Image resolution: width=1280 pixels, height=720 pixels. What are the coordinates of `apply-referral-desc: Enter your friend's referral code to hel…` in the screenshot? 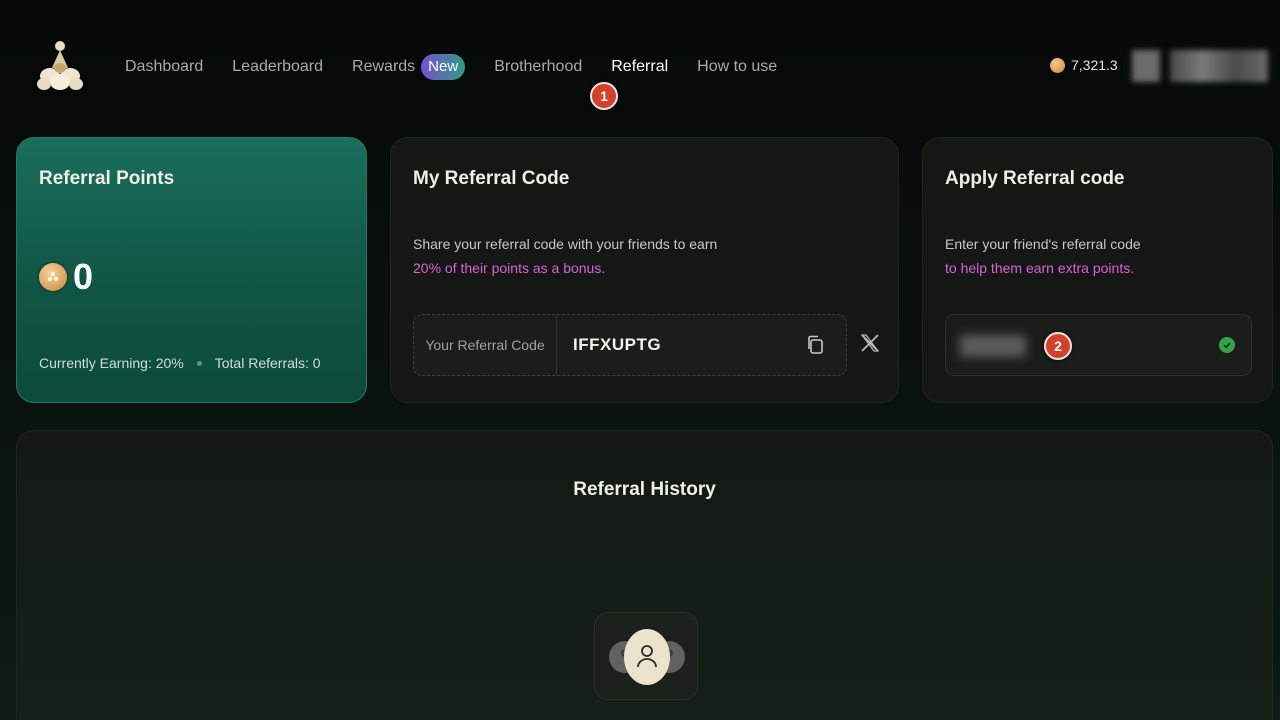 It's located at (1043, 256).